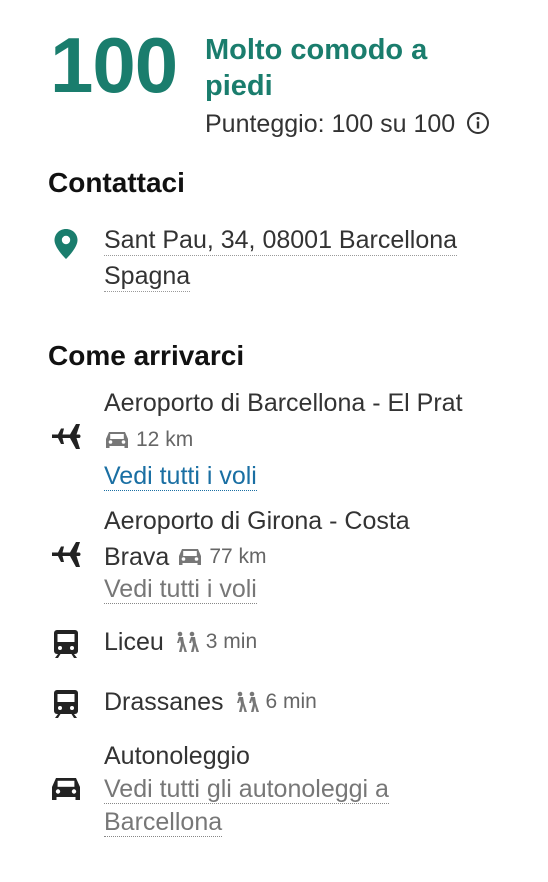 This screenshot has width=548, height=882. Describe the element at coordinates (283, 403) in the screenshot. I see `airport-el-prat-name: Aeroporto di Barcellona - El Prat` at that location.